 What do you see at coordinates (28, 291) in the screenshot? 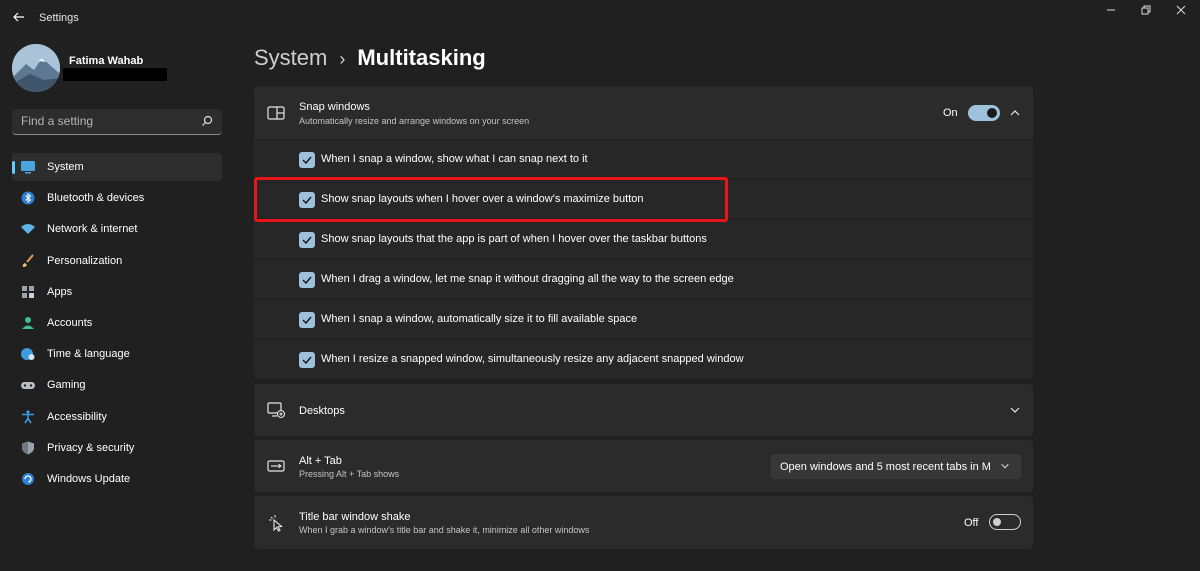
I see `apps-icon` at bounding box center [28, 291].